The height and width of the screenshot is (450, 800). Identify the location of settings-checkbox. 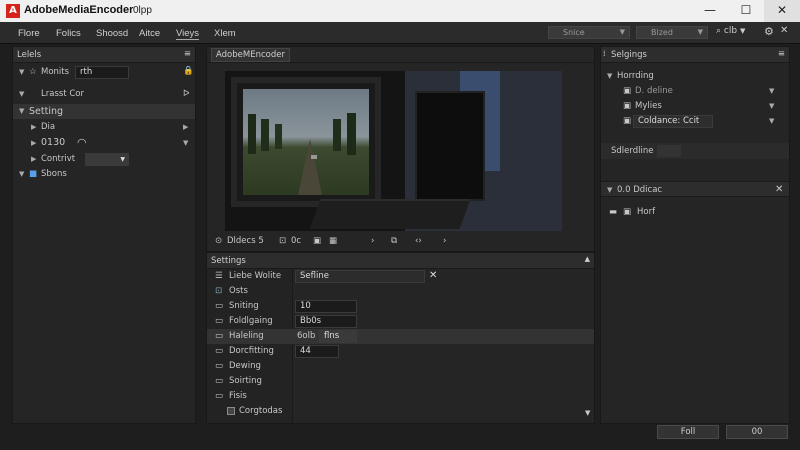
(231, 411).